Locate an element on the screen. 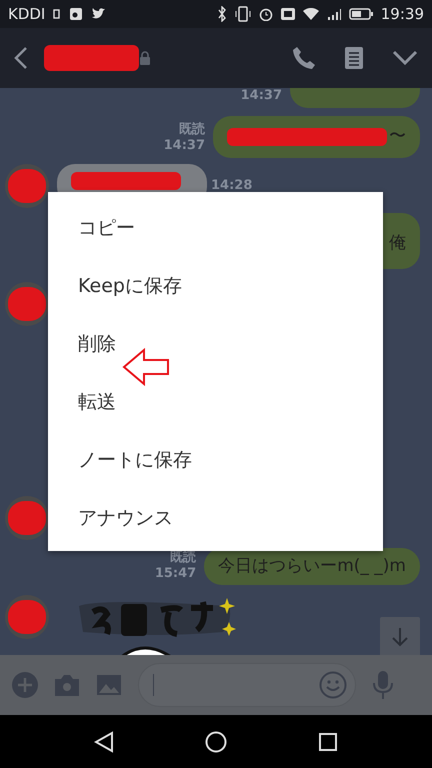 The width and height of the screenshot is (432, 768). recents-icon is located at coordinates (328, 742).